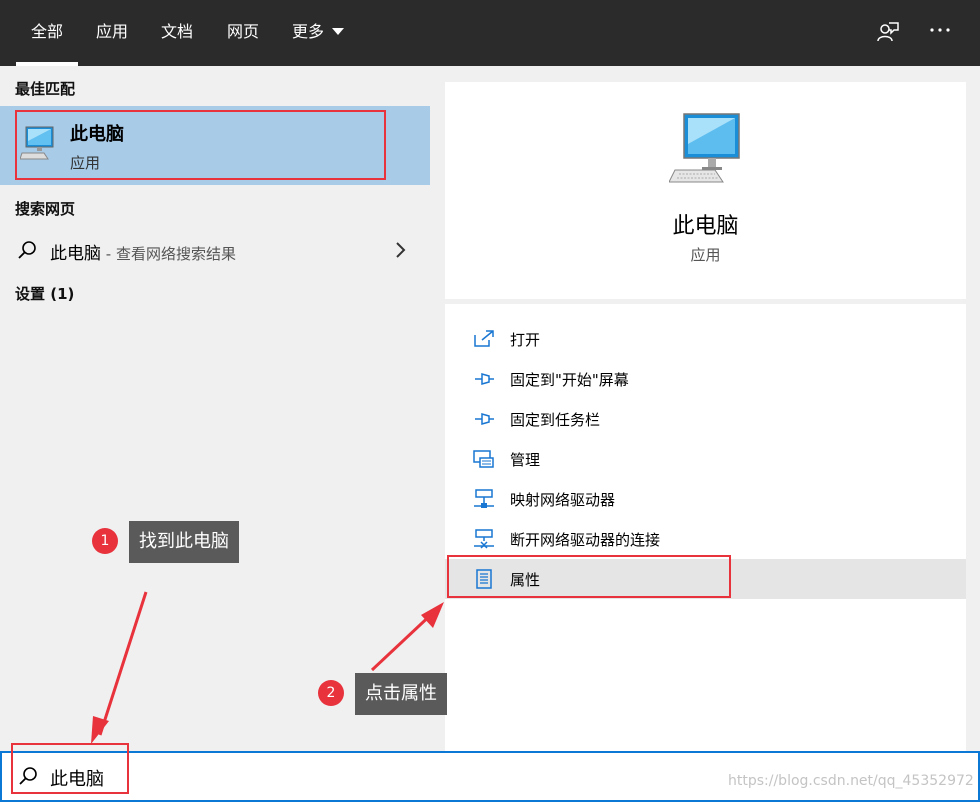 The height and width of the screenshot is (802, 980). I want to click on tab-web: 网页, so click(243, 33).